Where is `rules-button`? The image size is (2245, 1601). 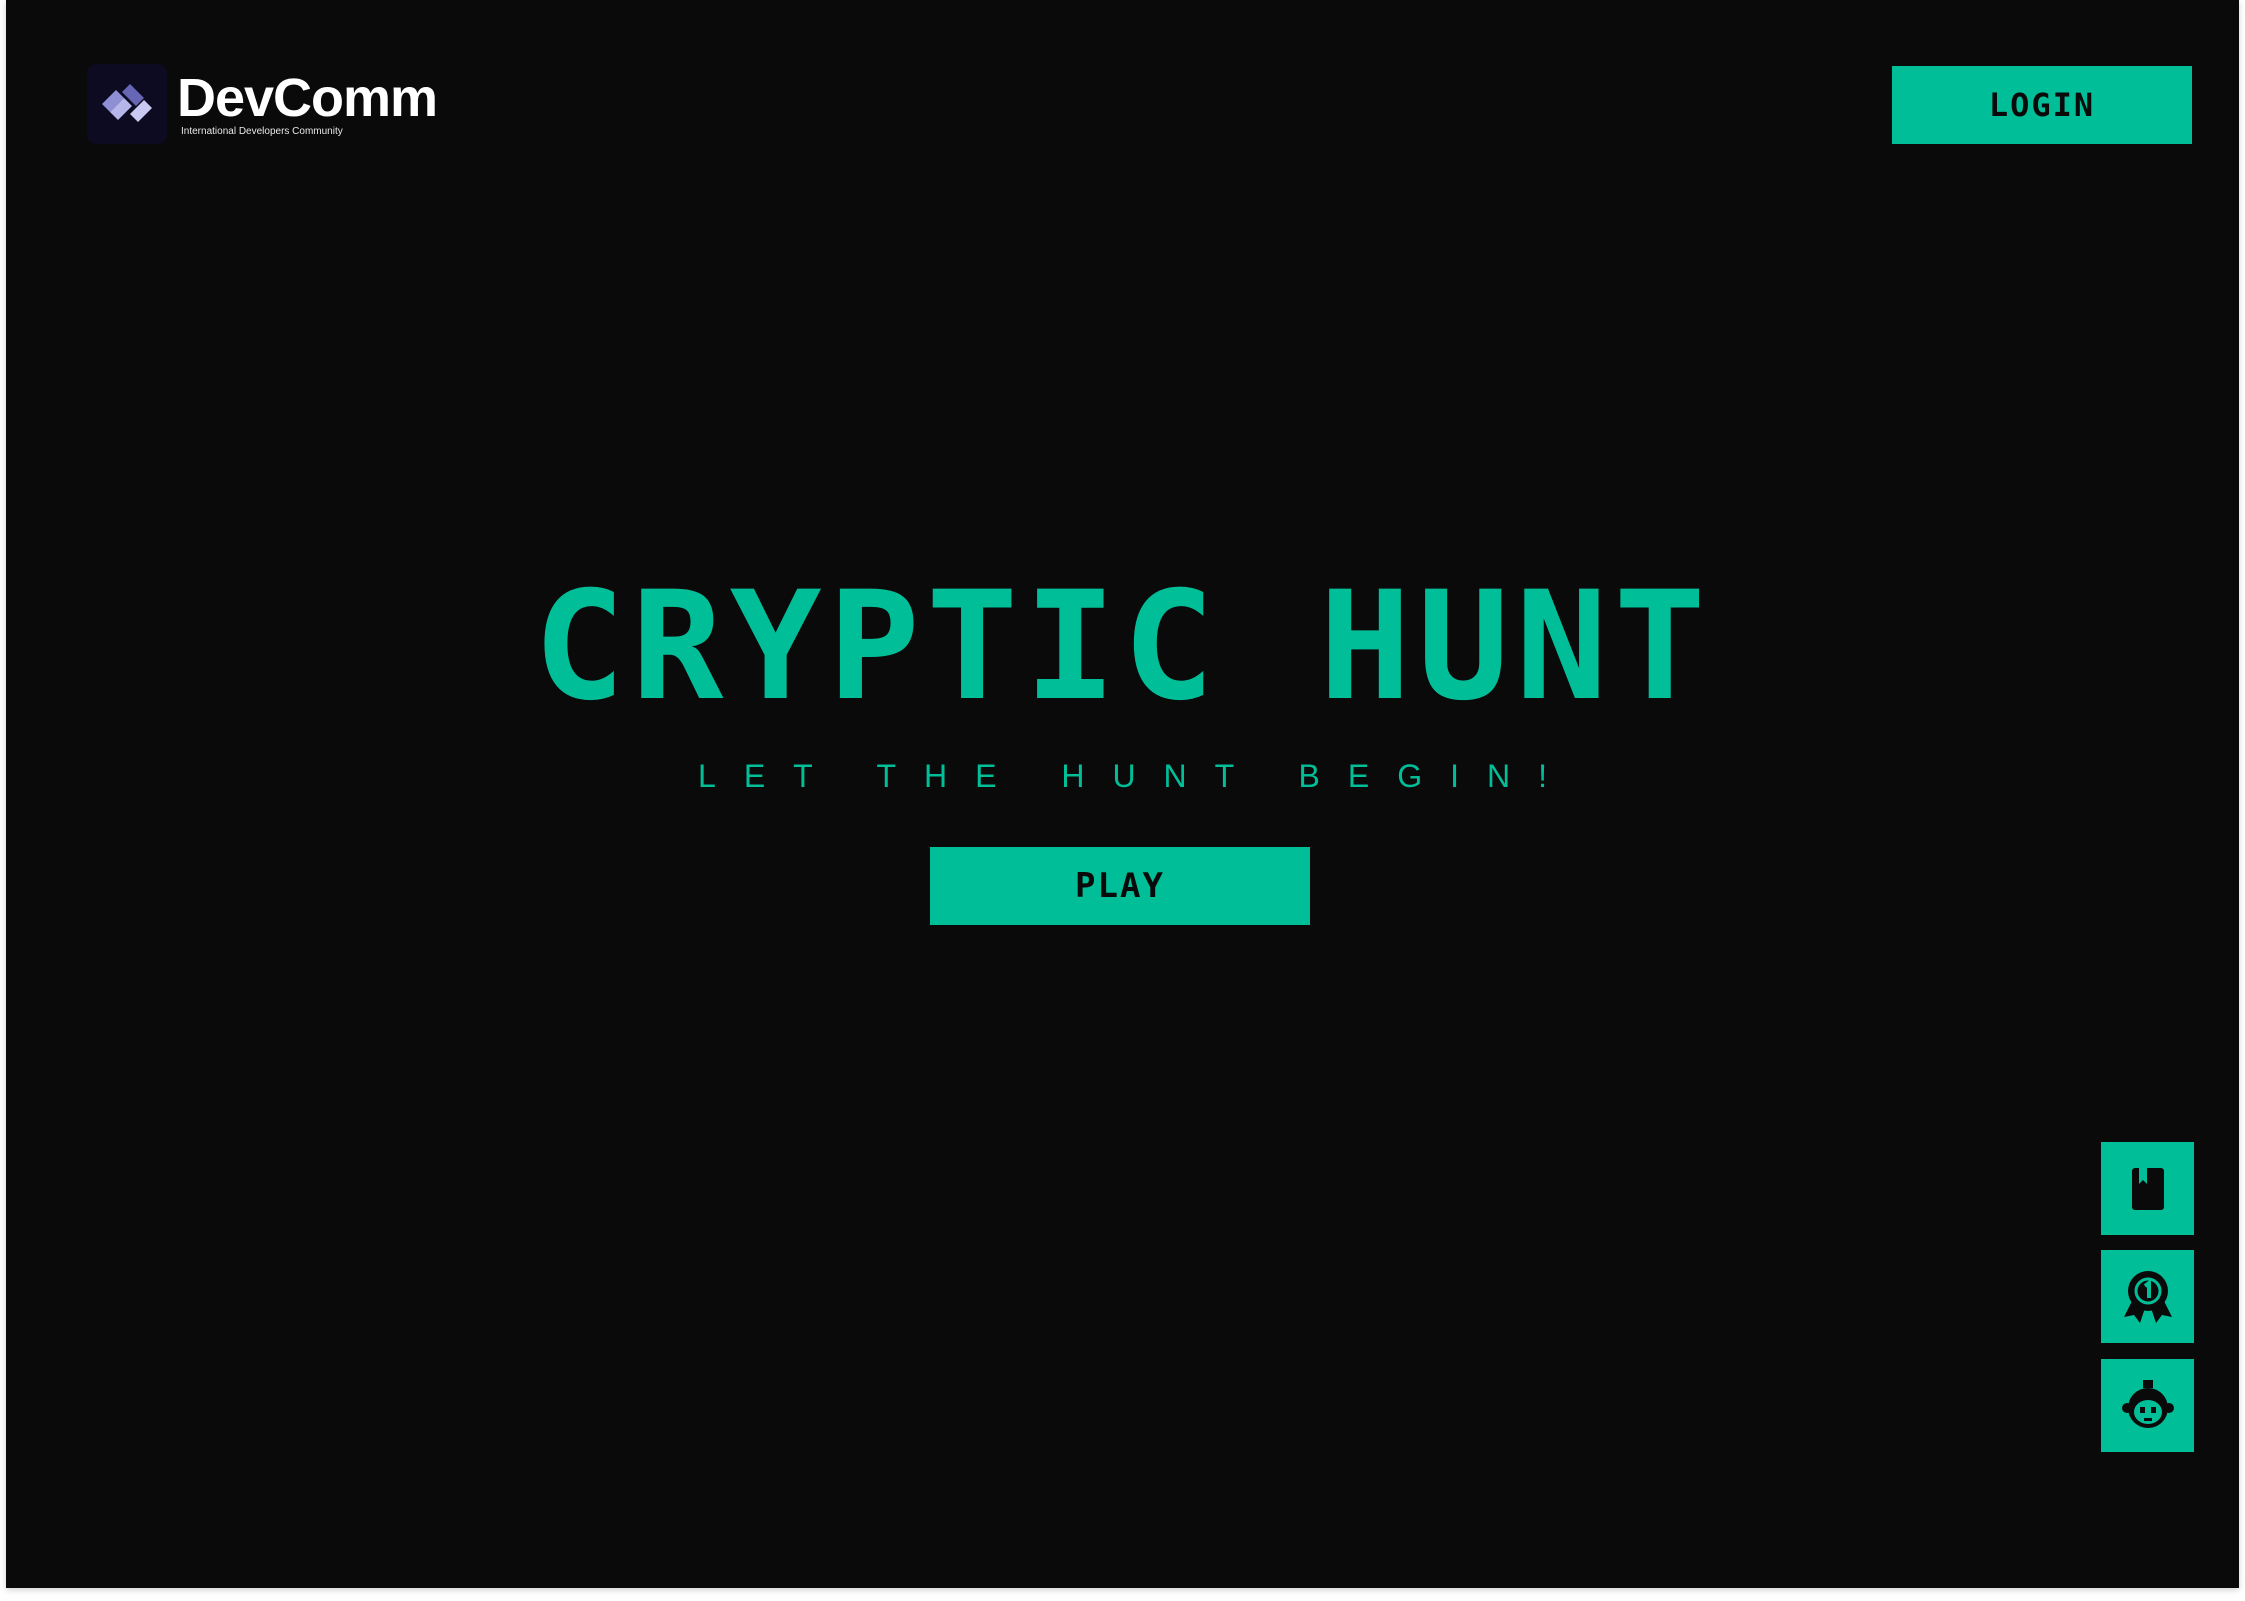
rules-button is located at coordinates (2147, 1188).